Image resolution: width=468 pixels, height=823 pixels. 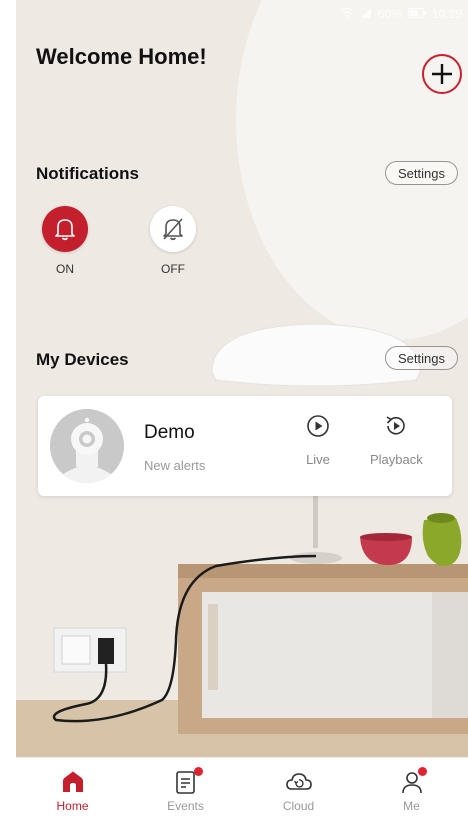 What do you see at coordinates (186, 789) in the screenshot?
I see `tab-events: Events` at bounding box center [186, 789].